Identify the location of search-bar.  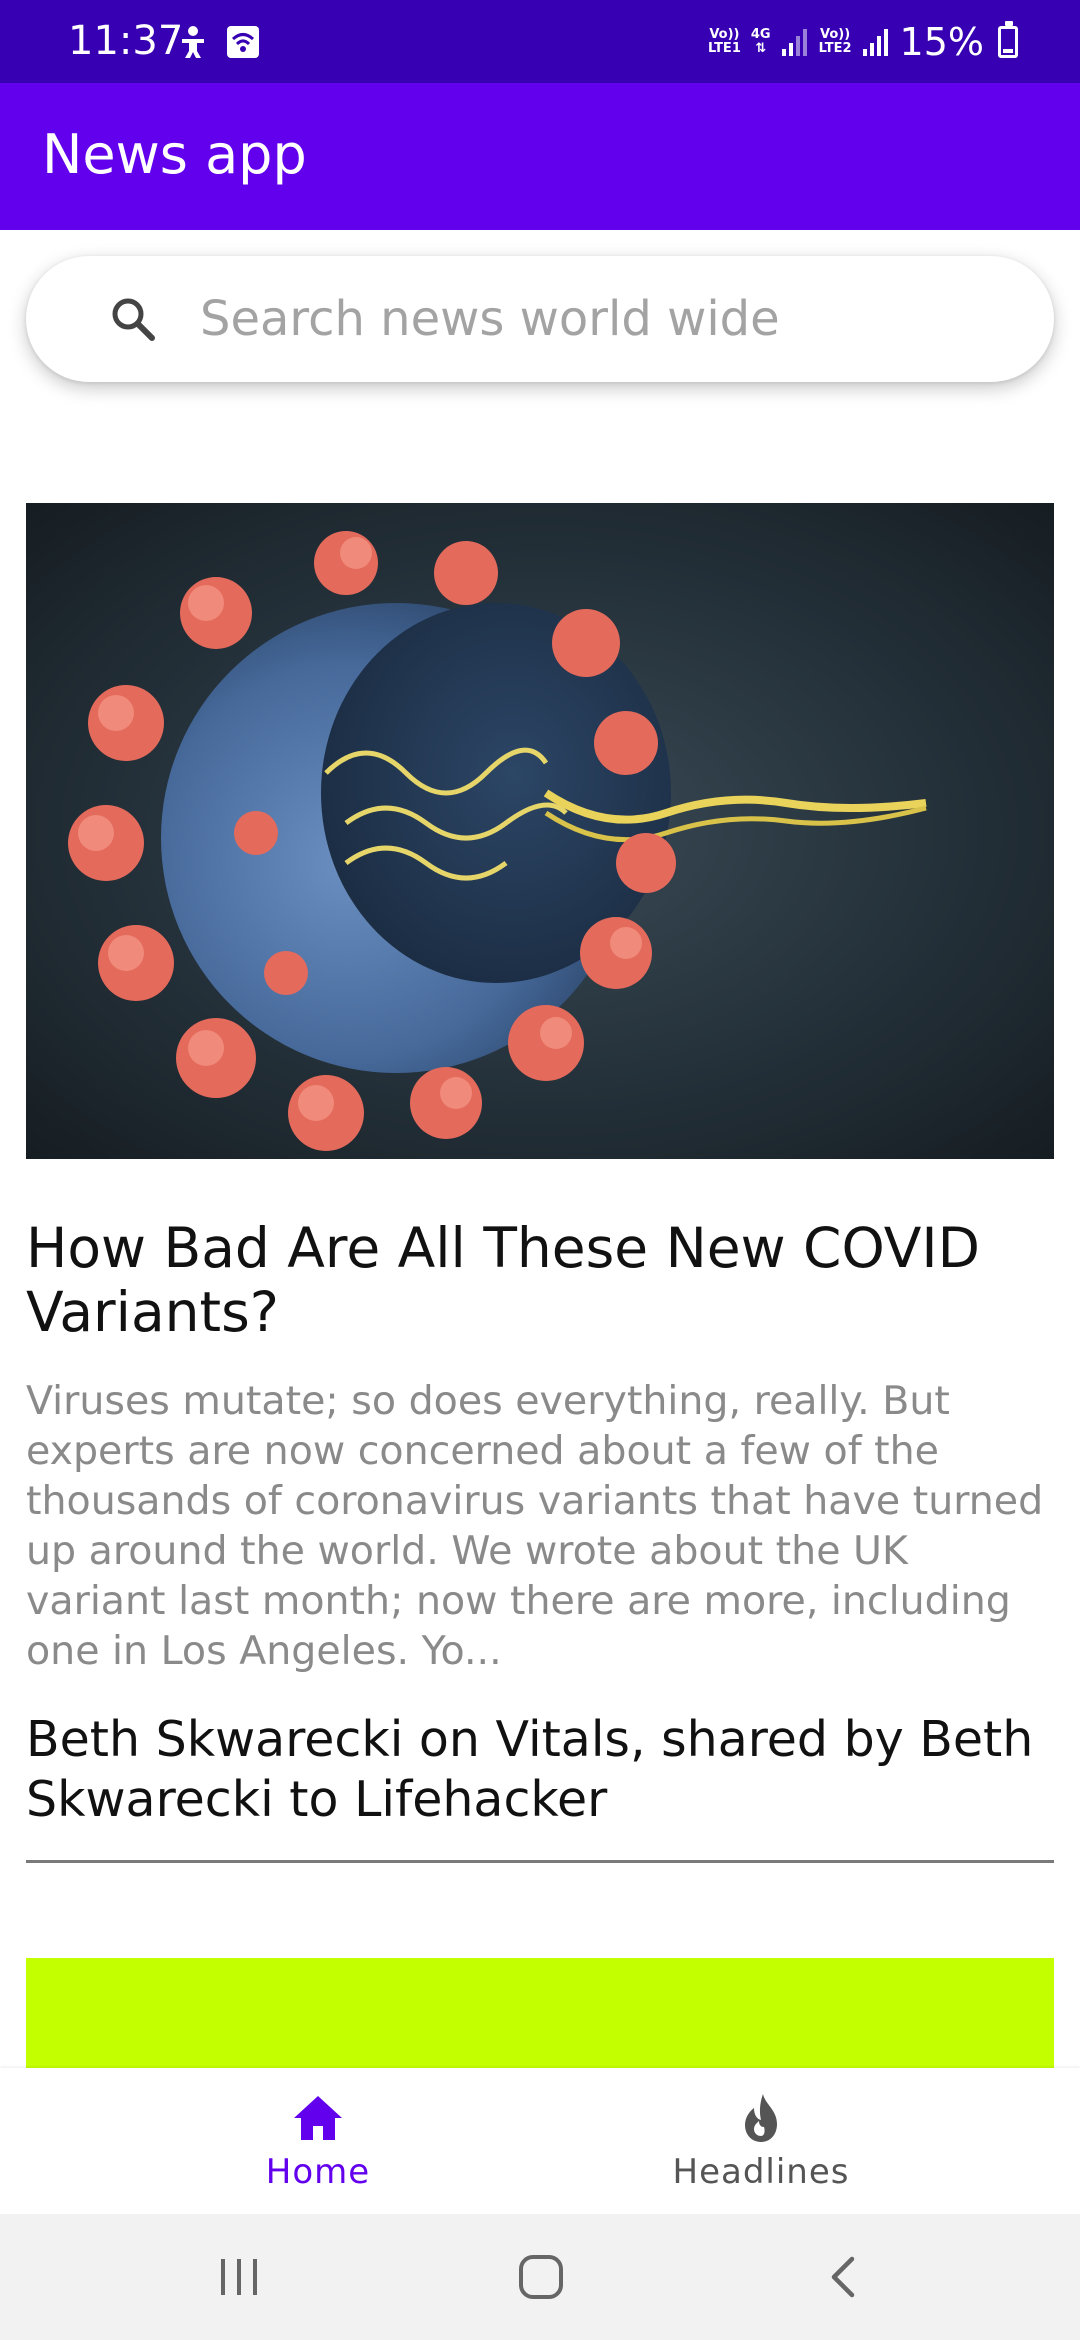
(540, 319).